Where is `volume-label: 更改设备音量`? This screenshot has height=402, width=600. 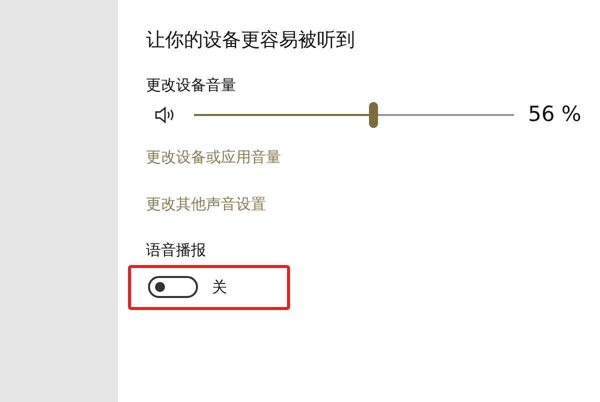
volume-label: 更改设备音量 is located at coordinates (191, 85).